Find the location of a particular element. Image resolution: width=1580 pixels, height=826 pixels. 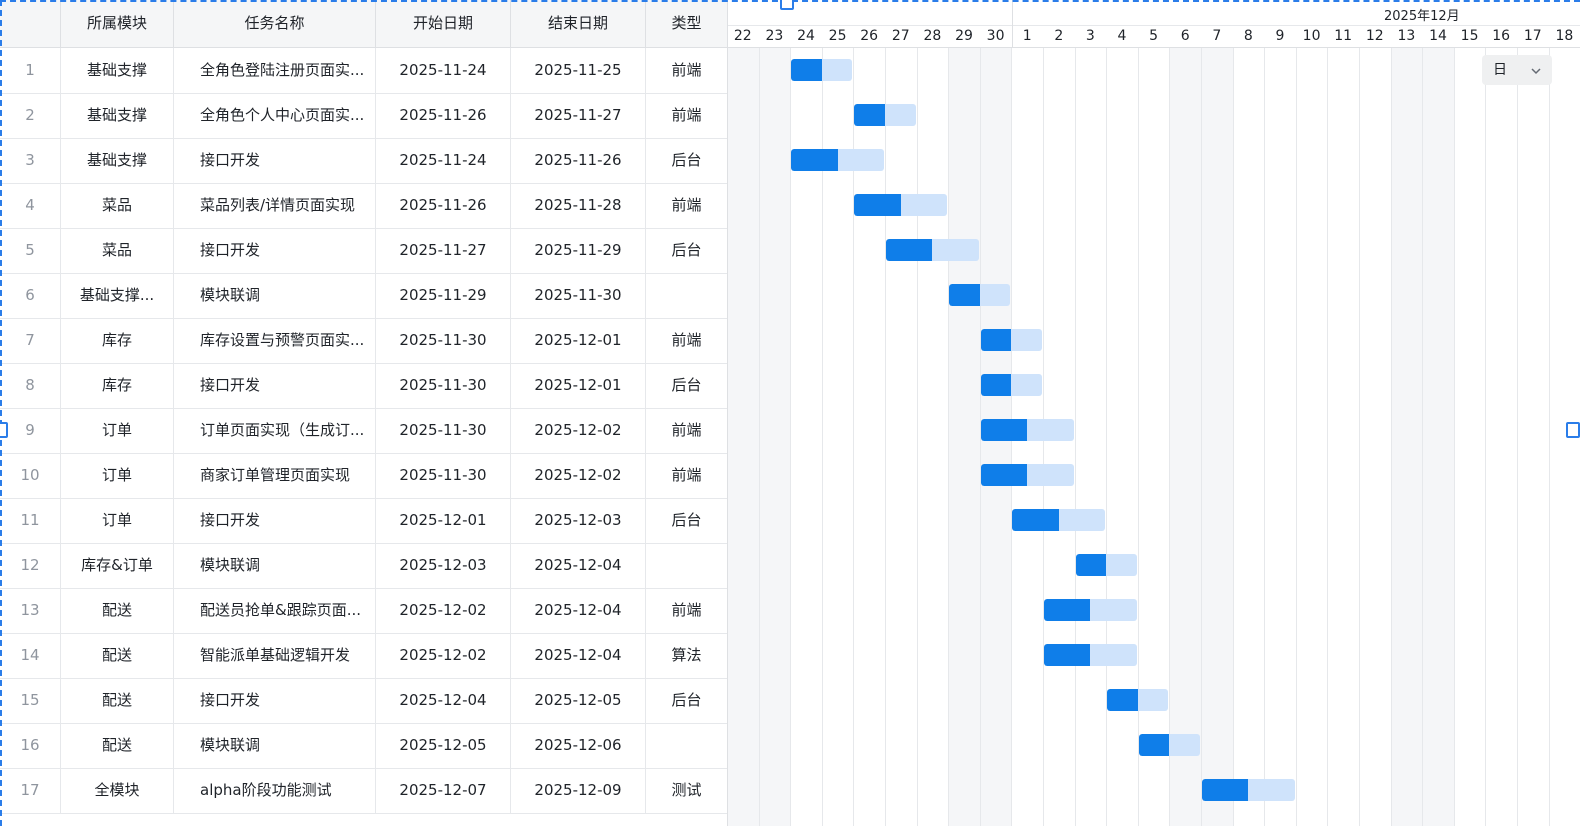

row-start-date: 2025-12-02 is located at coordinates (443, 655).